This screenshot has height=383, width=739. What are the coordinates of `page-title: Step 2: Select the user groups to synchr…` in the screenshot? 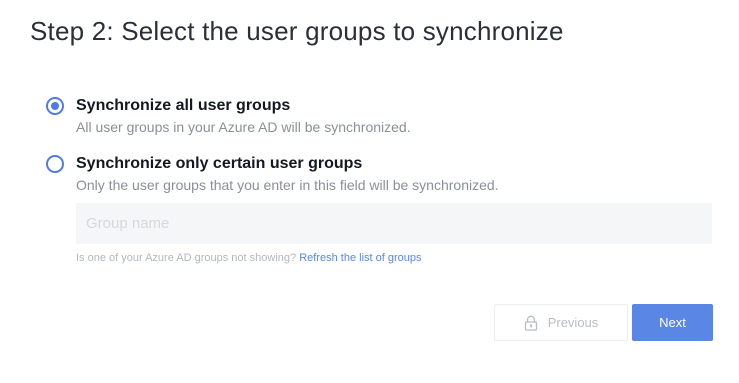 It's located at (297, 31).